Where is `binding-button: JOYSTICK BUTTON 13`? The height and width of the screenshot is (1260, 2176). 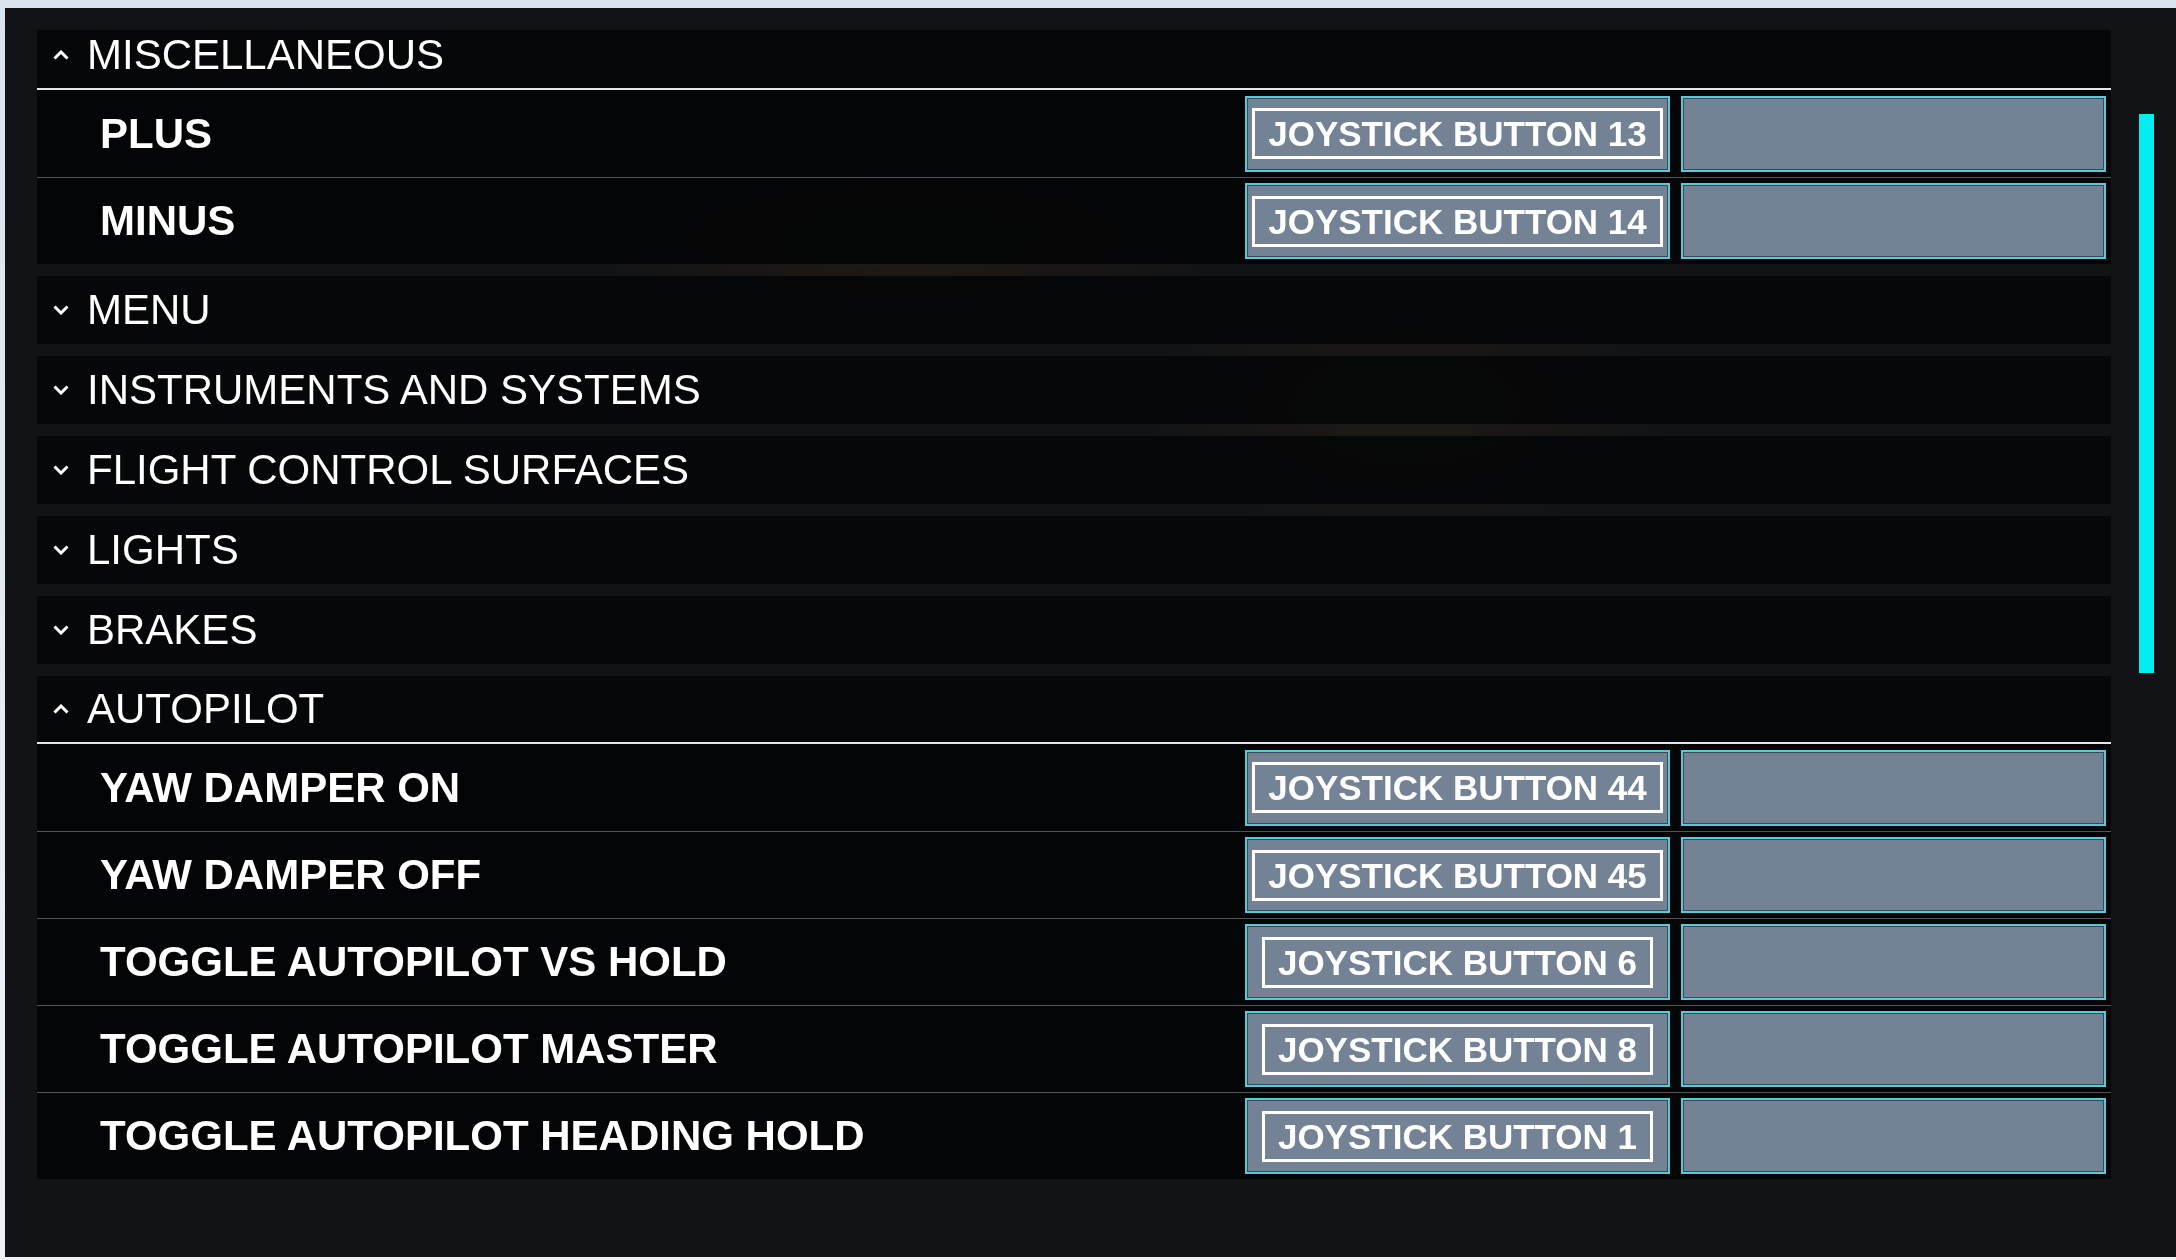
binding-button: JOYSTICK BUTTON 13 is located at coordinates (1457, 133).